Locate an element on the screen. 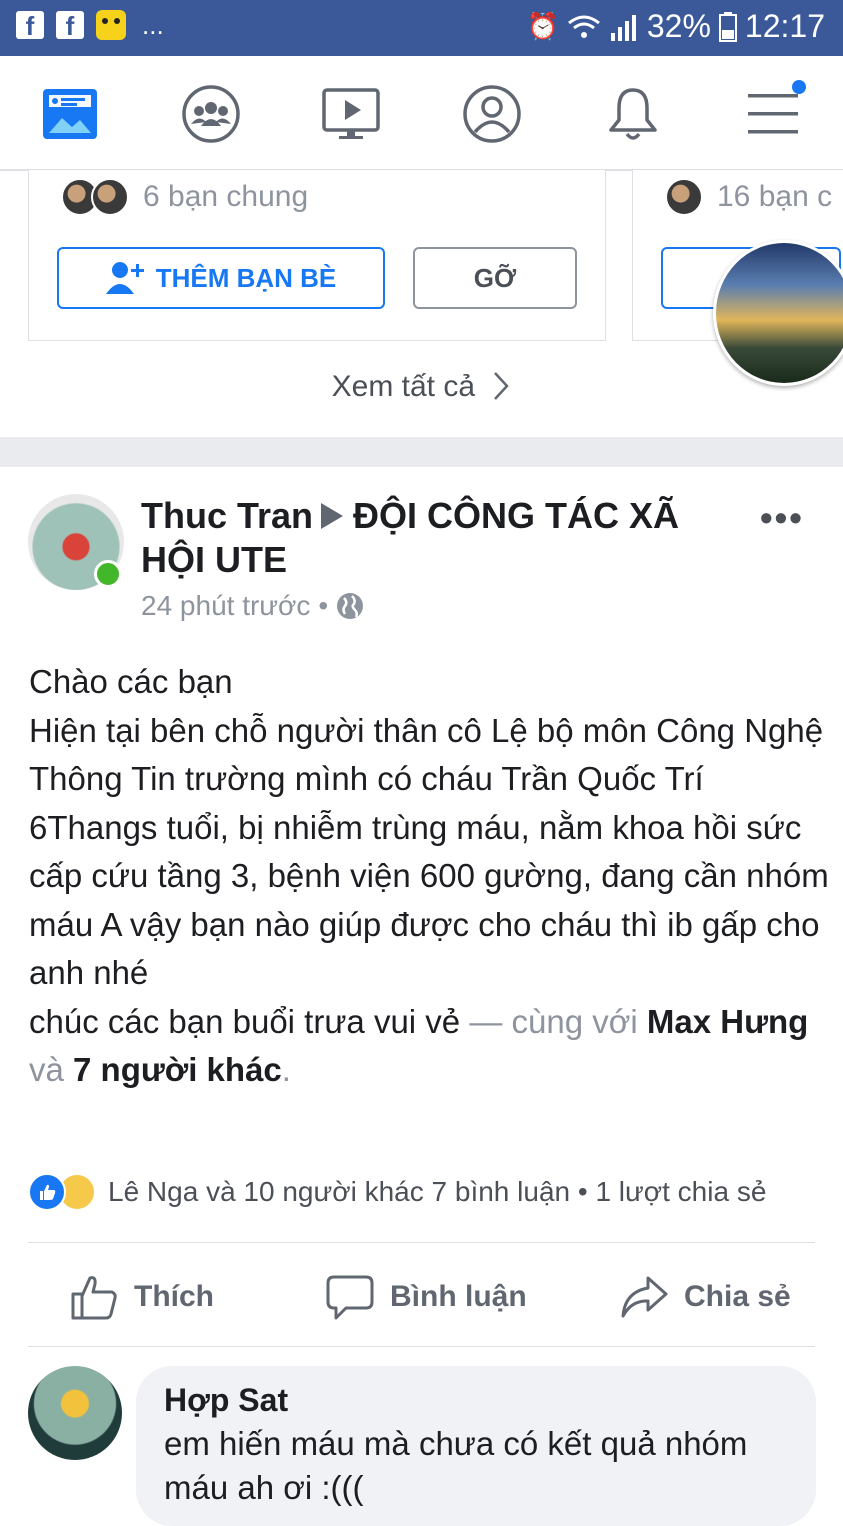 The image size is (843, 1526). remove-suggestion-button: GỠ is located at coordinates (495, 278).